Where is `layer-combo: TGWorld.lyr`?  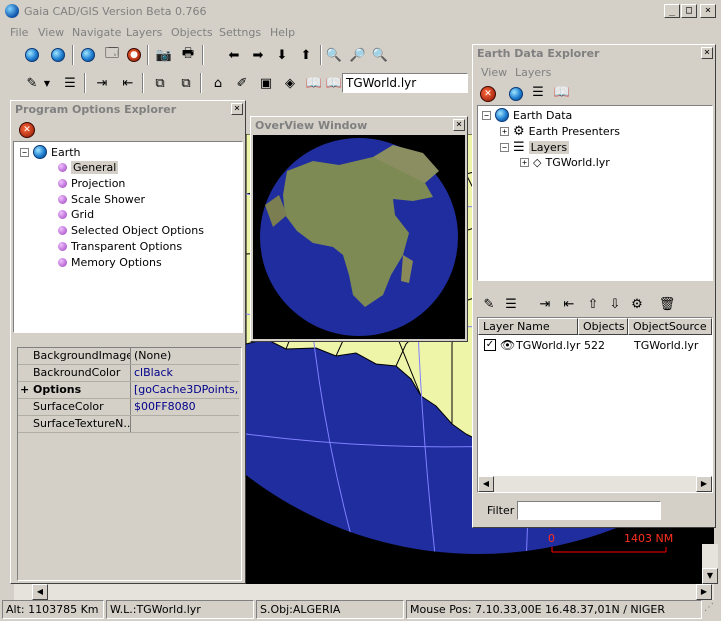
layer-combo: TGWorld.lyr is located at coordinates (405, 83).